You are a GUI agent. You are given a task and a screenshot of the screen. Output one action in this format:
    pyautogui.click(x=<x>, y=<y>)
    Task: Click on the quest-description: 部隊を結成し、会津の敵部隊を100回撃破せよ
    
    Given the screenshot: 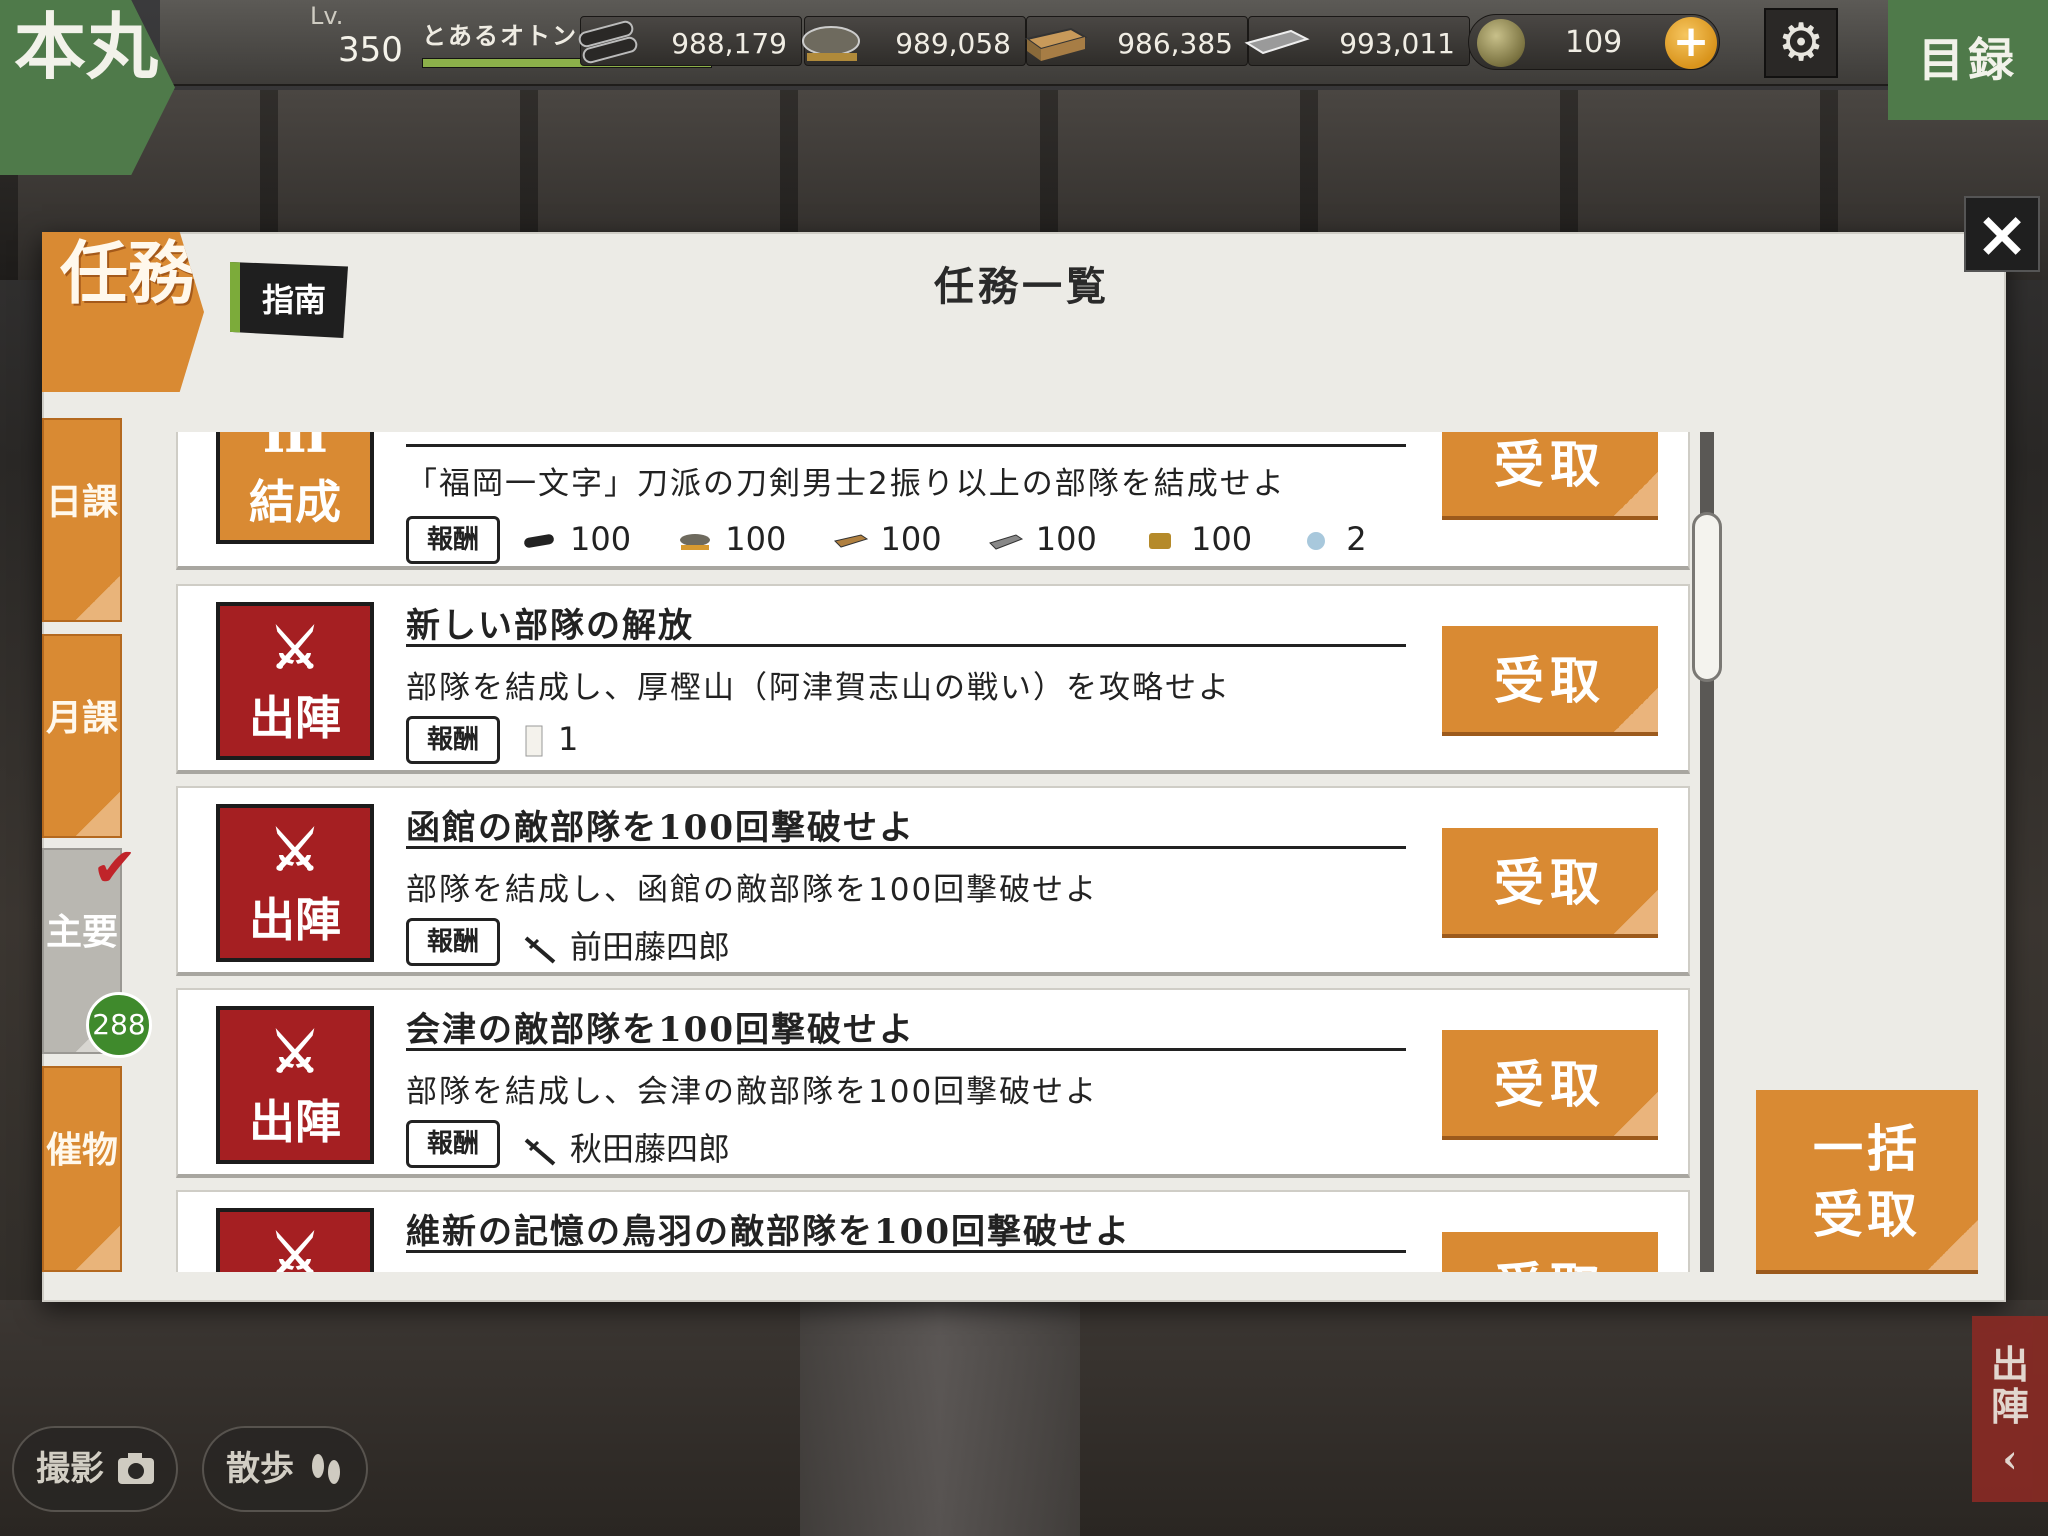 What is the action you would take?
    pyautogui.click(x=752, y=1092)
    